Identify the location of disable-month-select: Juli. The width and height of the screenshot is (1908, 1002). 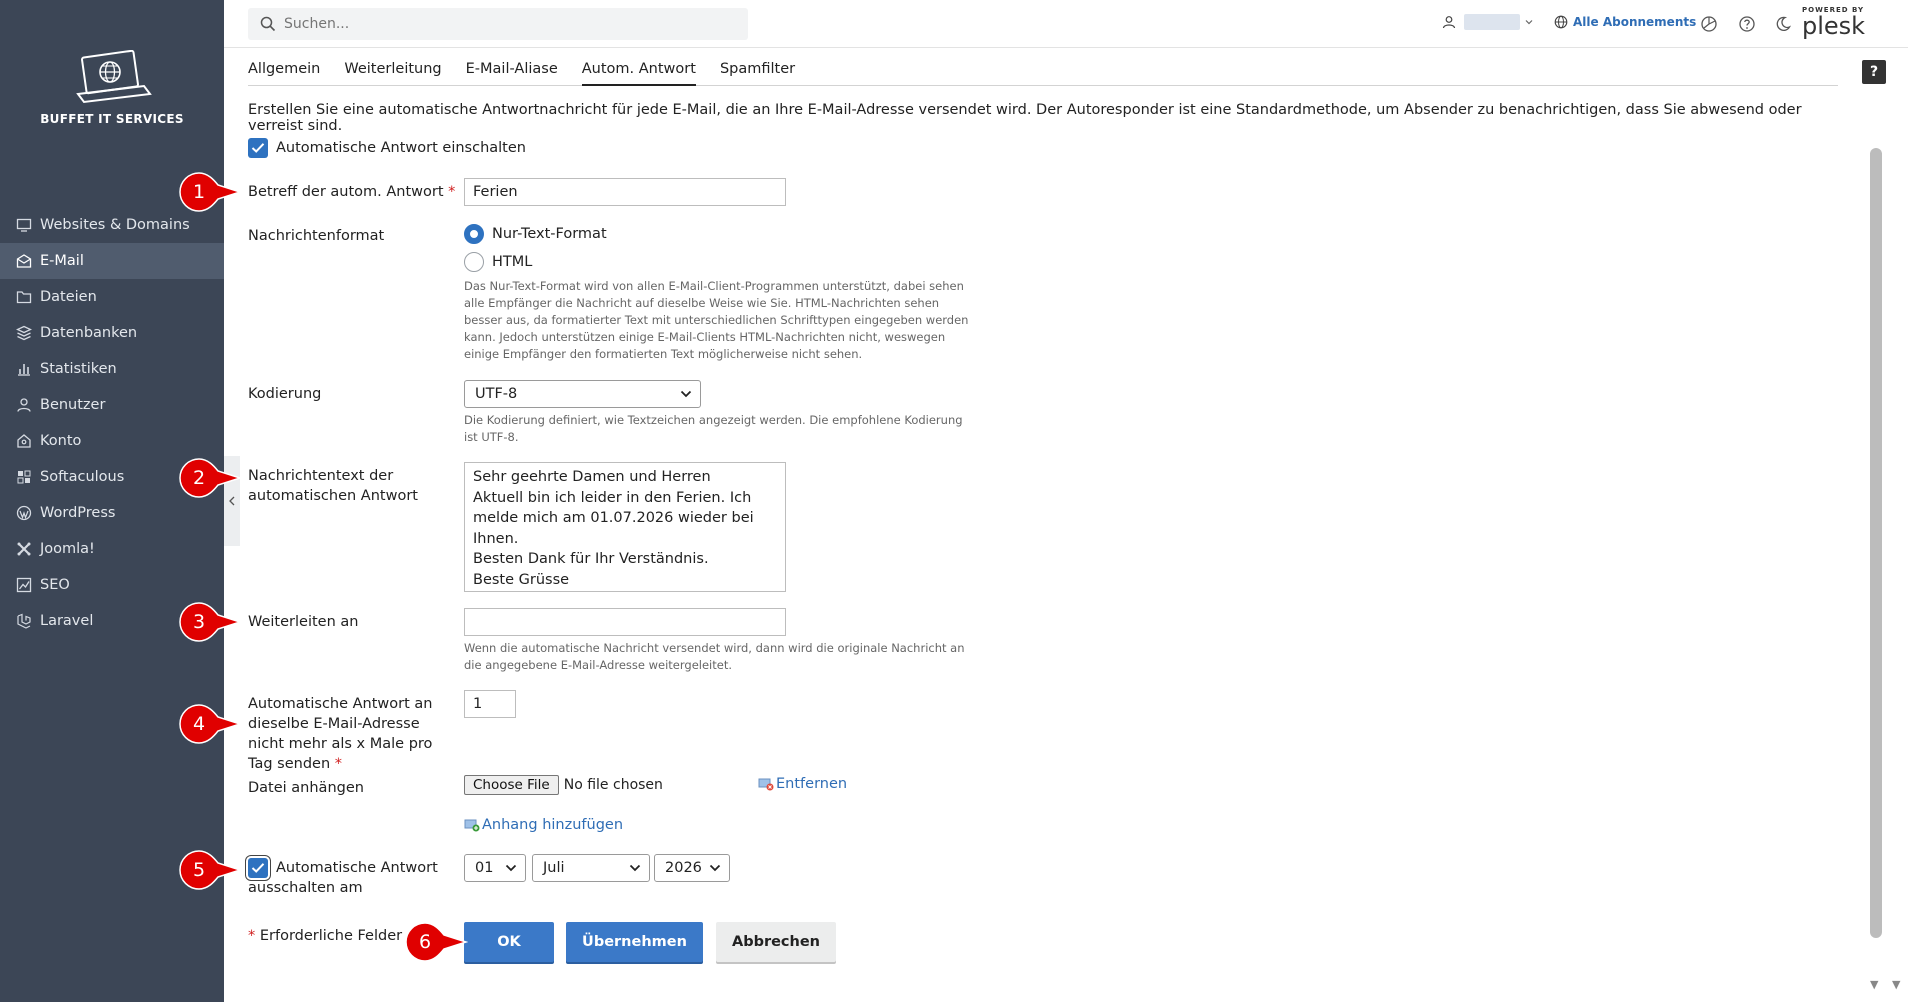
(591, 868).